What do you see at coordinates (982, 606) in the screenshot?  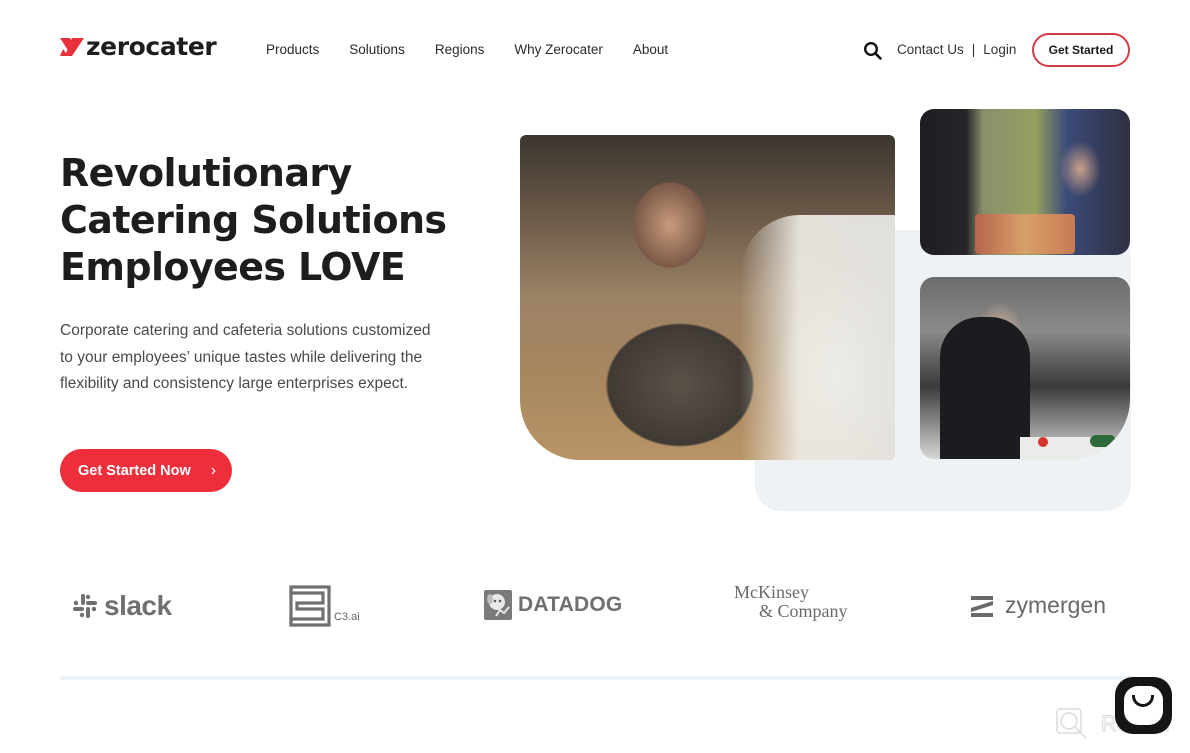 I see `zymergen-z-icon` at bounding box center [982, 606].